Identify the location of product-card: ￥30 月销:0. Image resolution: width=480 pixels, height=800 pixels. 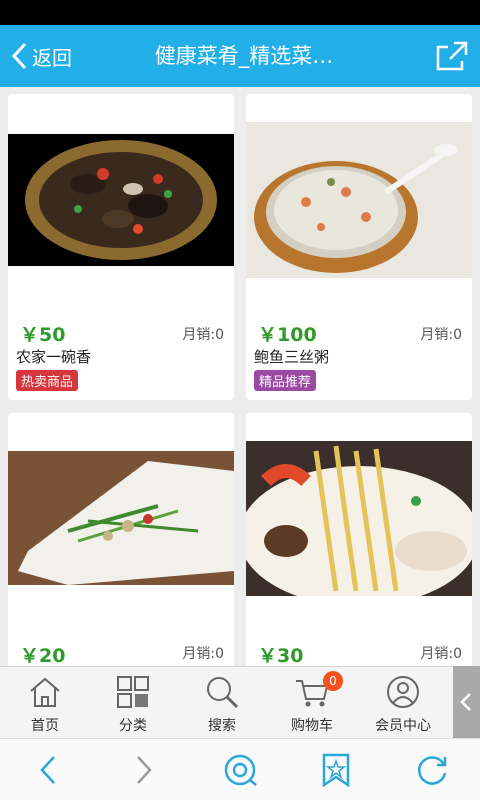
(359, 539).